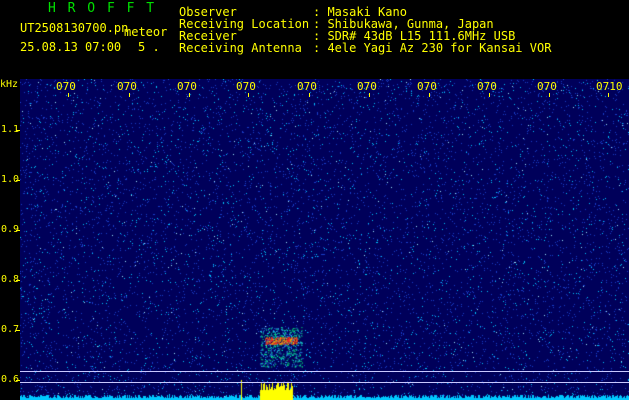  Describe the element at coordinates (240, 48) in the screenshot. I see `antenna-label: Receiving Antenna` at that location.